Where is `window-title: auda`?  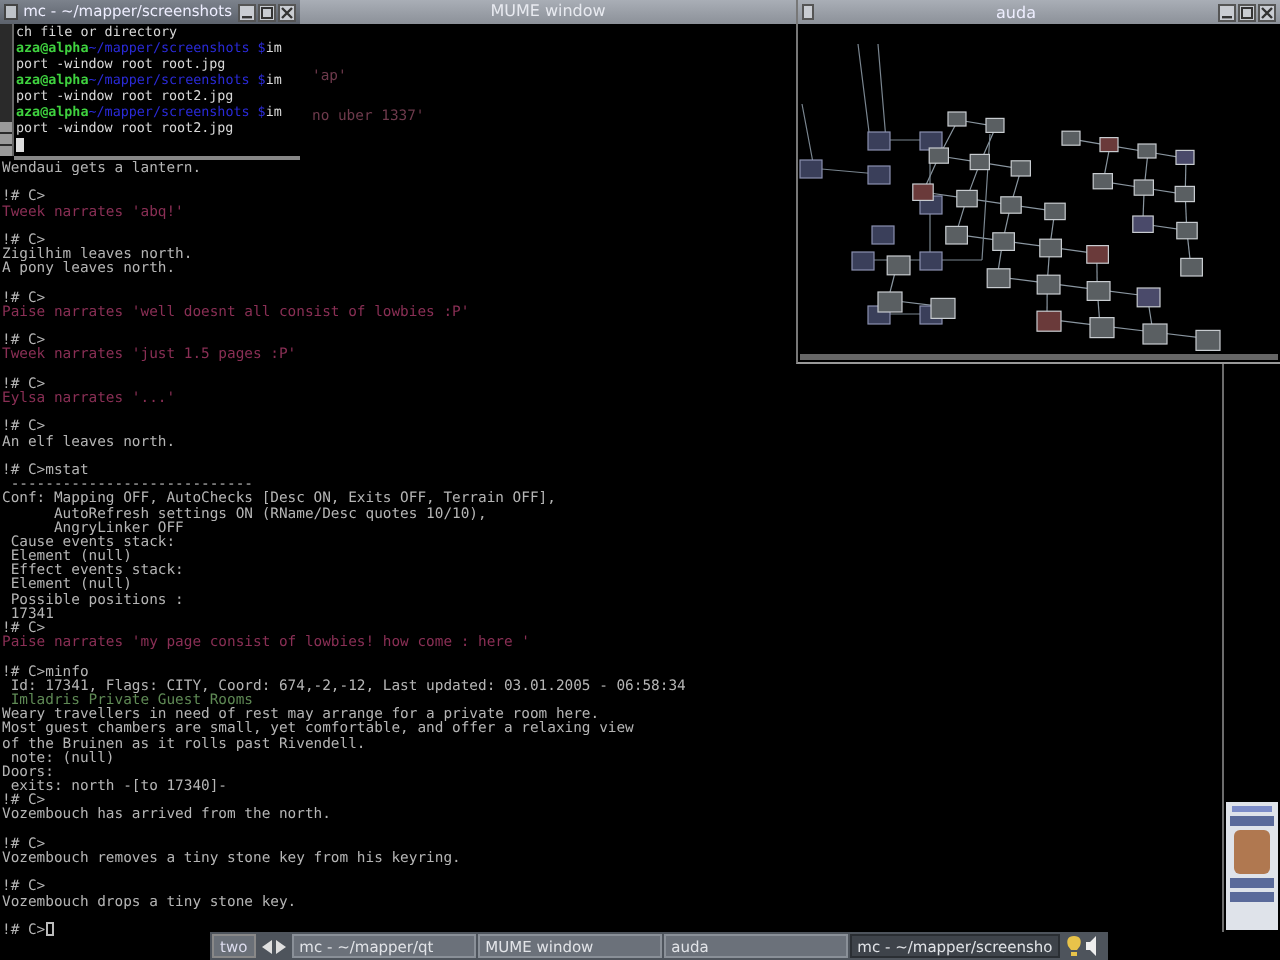
window-title: auda is located at coordinates (1016, 12).